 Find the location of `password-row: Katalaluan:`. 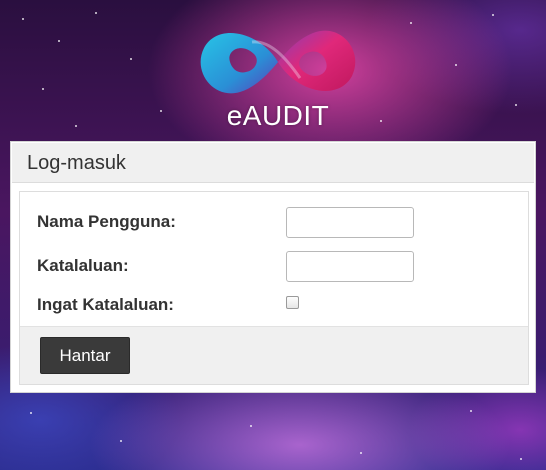

password-row: Katalaluan: is located at coordinates (162, 266).